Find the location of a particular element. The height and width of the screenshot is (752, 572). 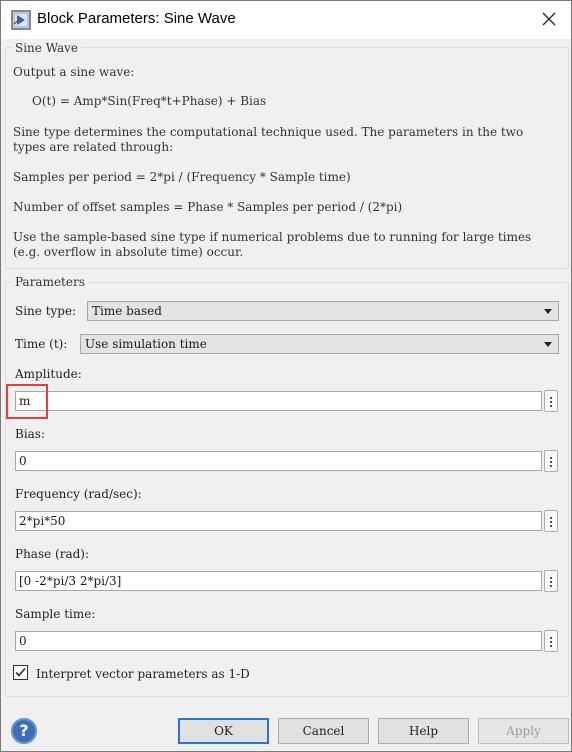

interpret-label: Interpret vector parameters as 1-D is located at coordinates (143, 674).